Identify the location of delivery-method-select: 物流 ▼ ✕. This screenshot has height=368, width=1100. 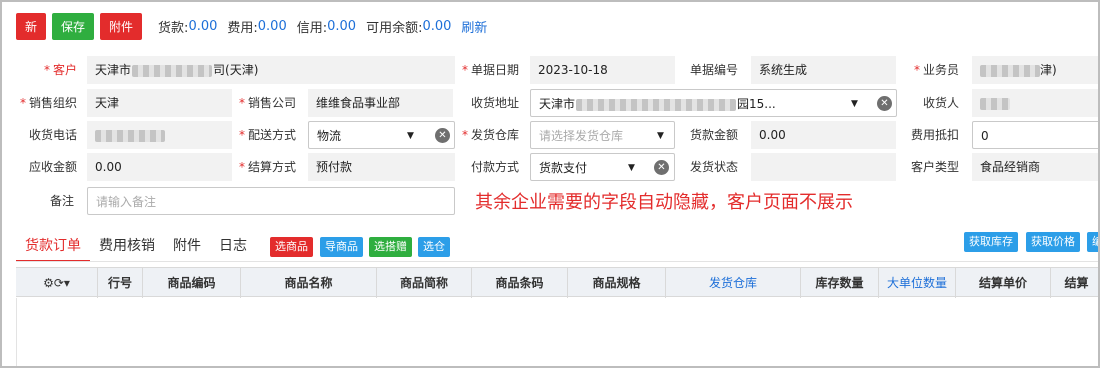
(381, 135).